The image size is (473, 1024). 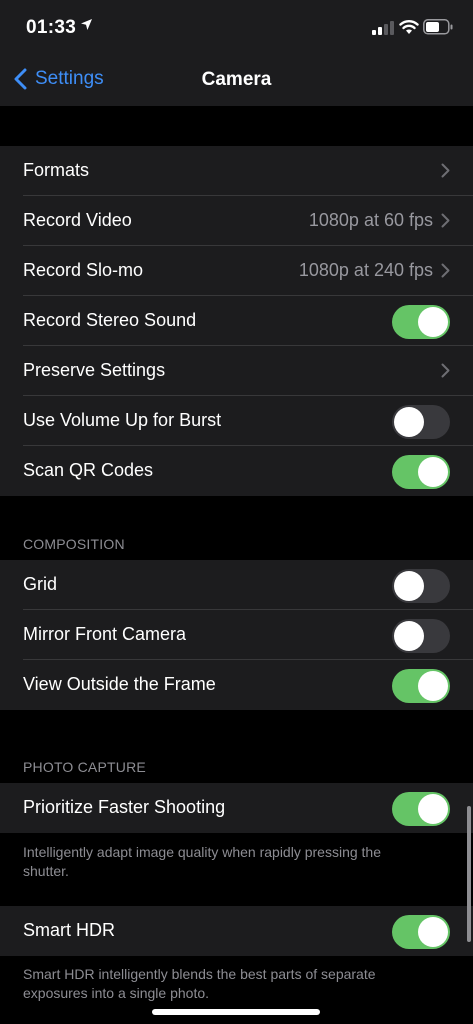 I want to click on navigation-bar: Settings Camera, so click(x=236, y=81).